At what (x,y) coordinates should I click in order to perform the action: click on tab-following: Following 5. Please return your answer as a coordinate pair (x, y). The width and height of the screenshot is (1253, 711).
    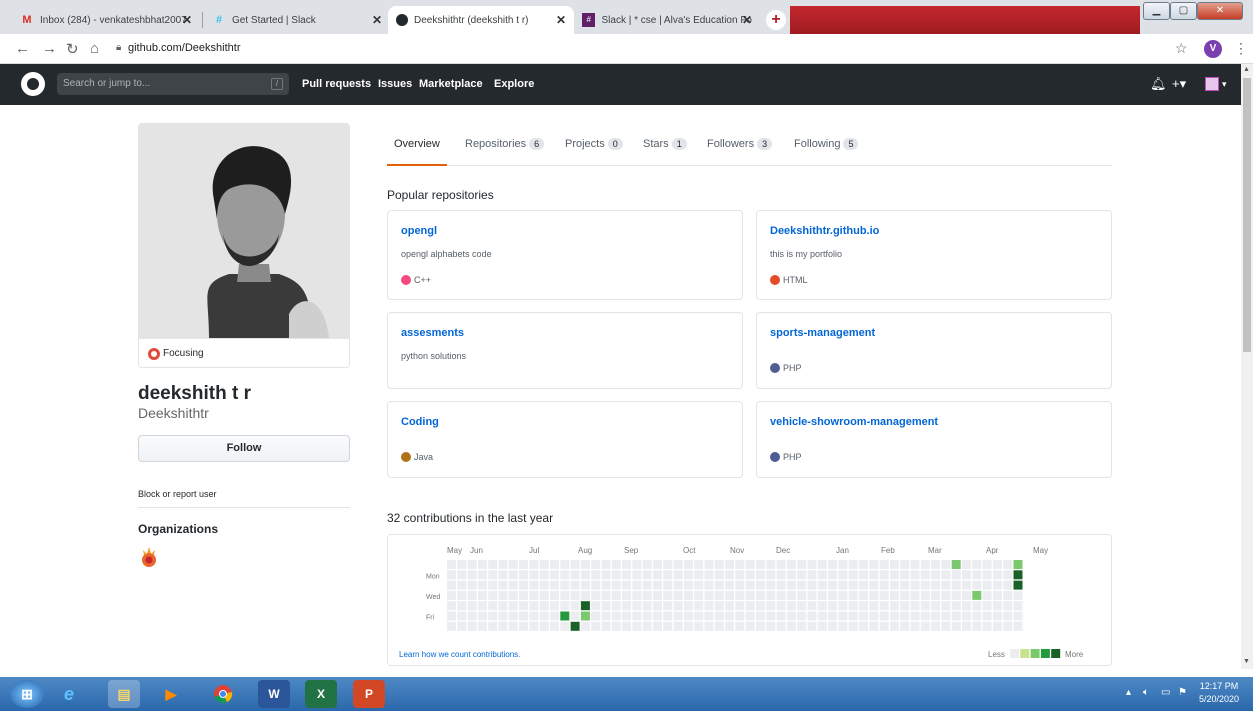
    Looking at the image, I should click on (826, 144).